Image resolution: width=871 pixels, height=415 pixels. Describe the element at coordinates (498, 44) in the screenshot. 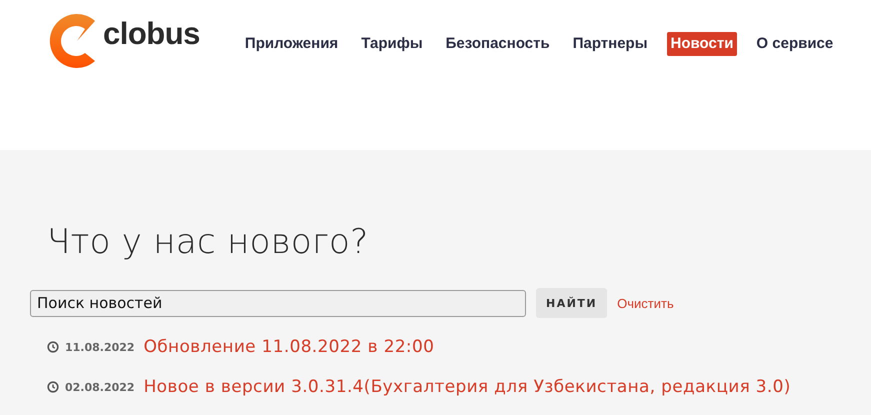

I see `nav-link: Безопасность` at that location.